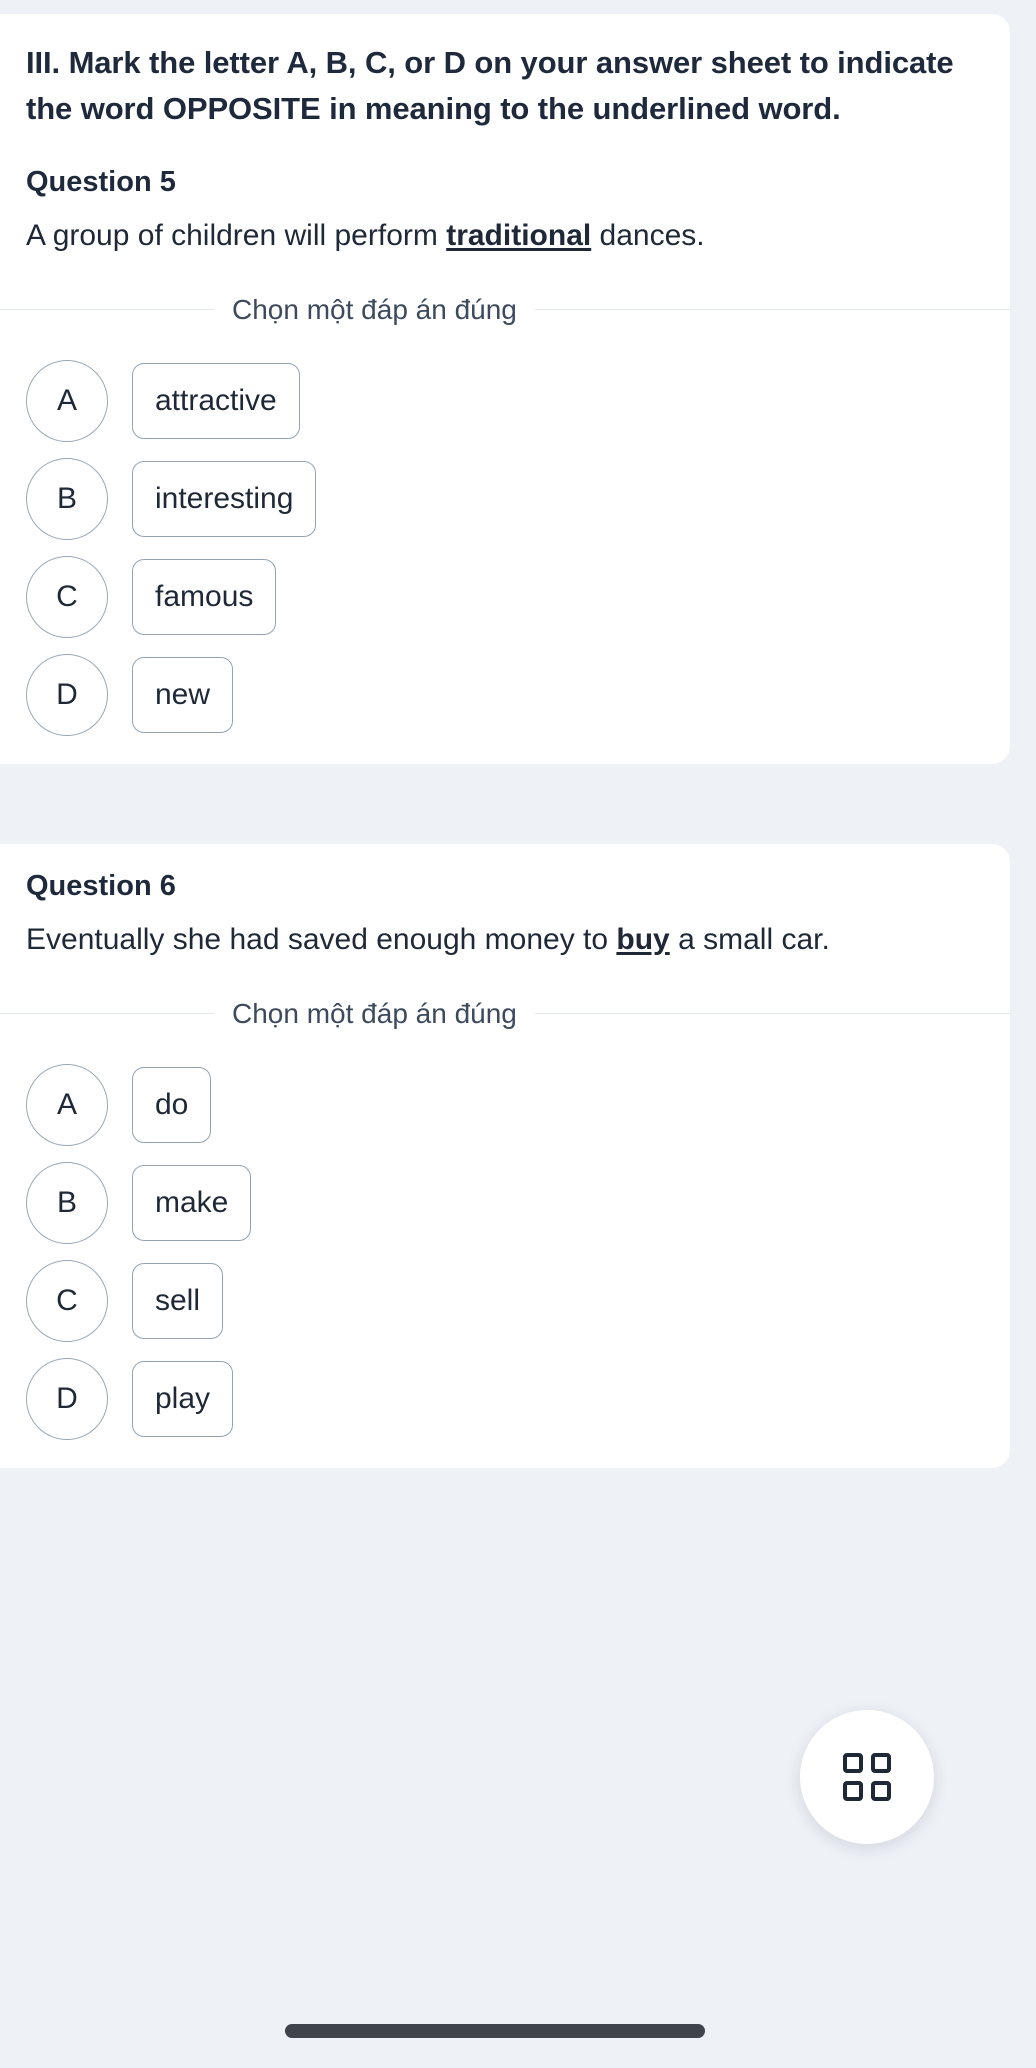  What do you see at coordinates (503, 400) in the screenshot?
I see `option-row: A attractive` at bounding box center [503, 400].